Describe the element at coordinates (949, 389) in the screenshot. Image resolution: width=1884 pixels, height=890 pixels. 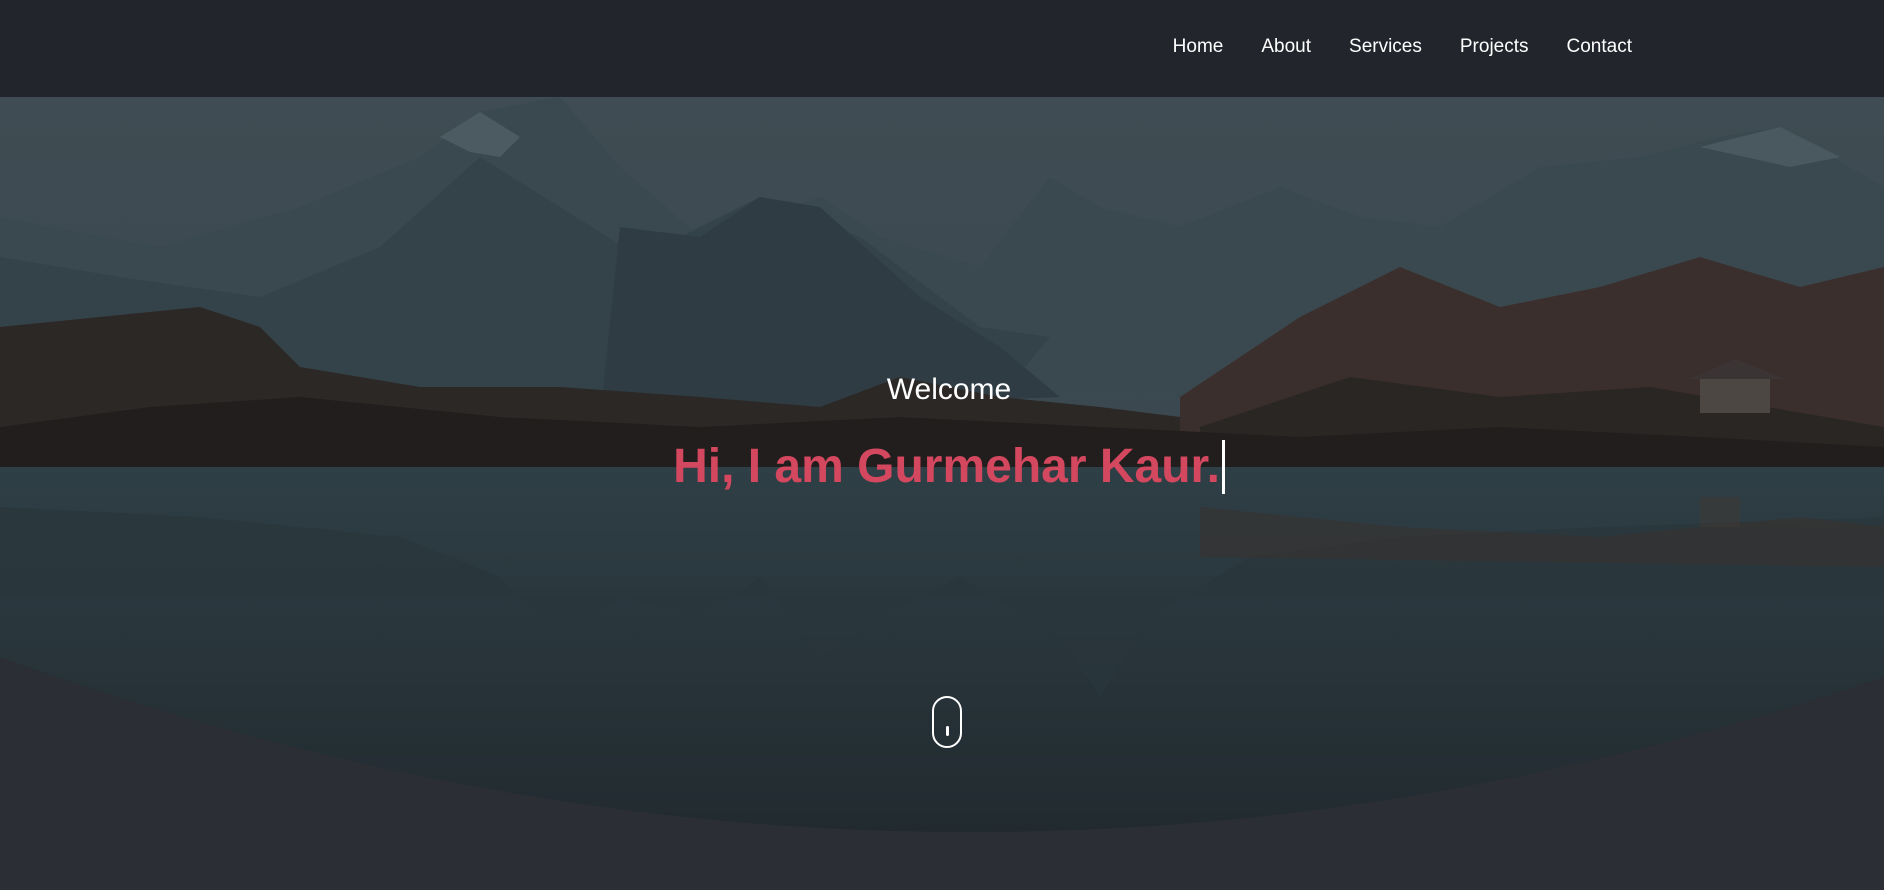
I see `welcome-text: Welcome` at that location.